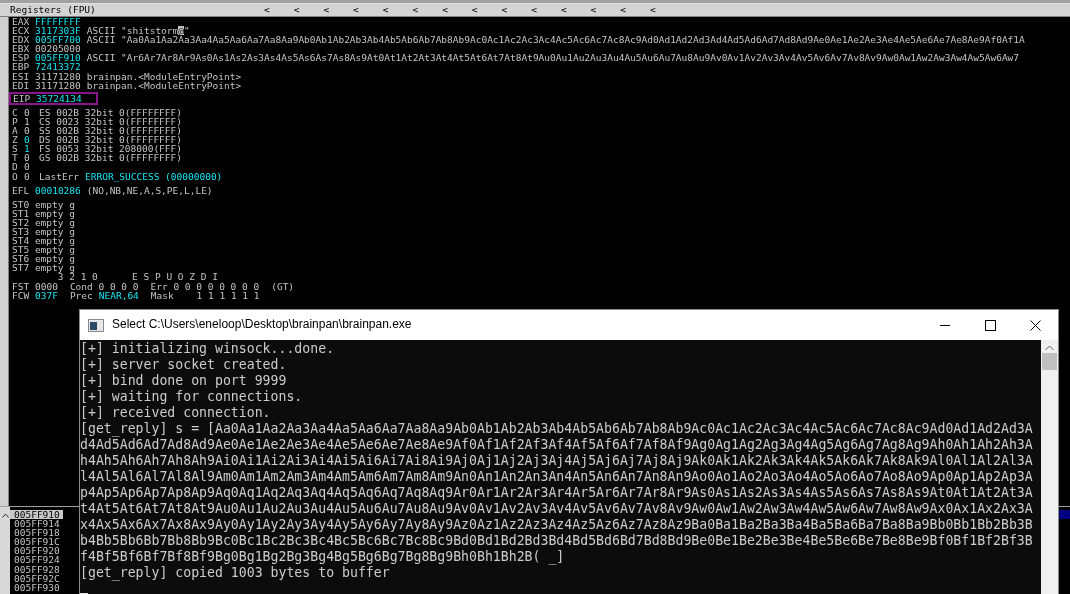  Describe the element at coordinates (208, 349) in the screenshot. I see `console-line: [+] initializing winsock...done.` at that location.